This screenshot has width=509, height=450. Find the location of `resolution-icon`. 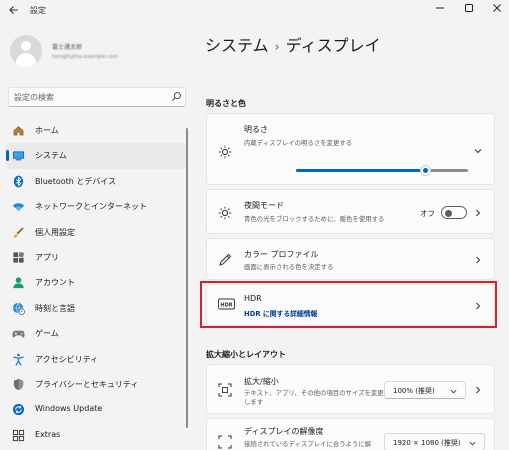

resolution-icon is located at coordinates (225, 442).